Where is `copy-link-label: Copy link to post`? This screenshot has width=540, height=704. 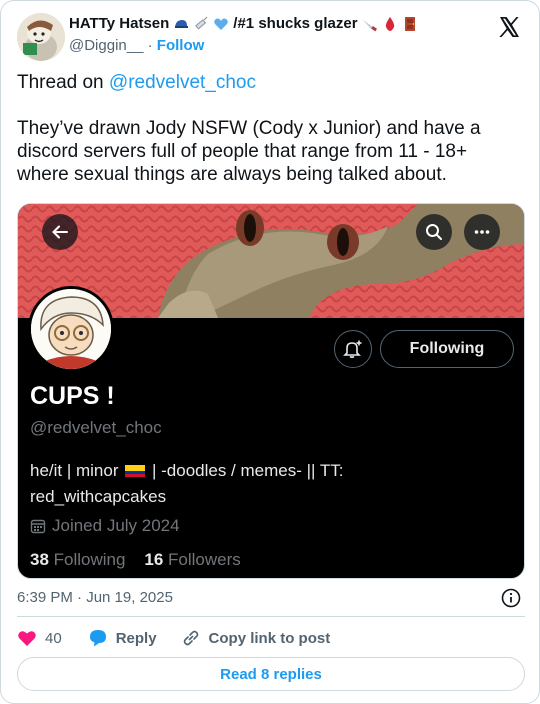 copy-link-label: Copy link to post is located at coordinates (269, 638).